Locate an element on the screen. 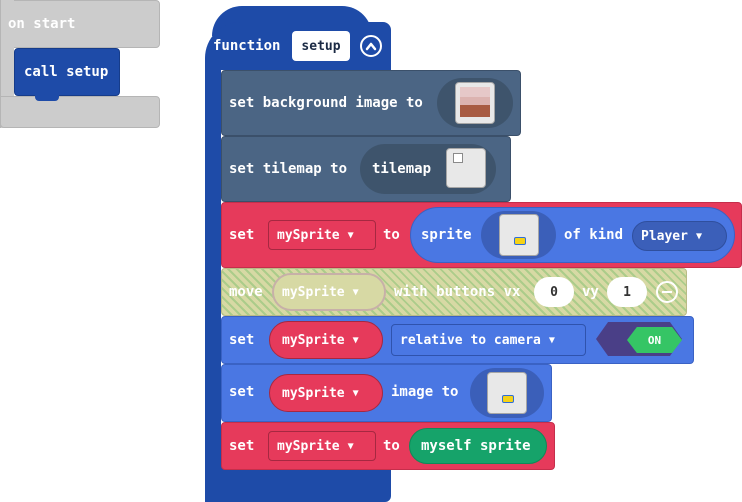 This screenshot has height=502, width=742. vy-input: 1 is located at coordinates (627, 292).